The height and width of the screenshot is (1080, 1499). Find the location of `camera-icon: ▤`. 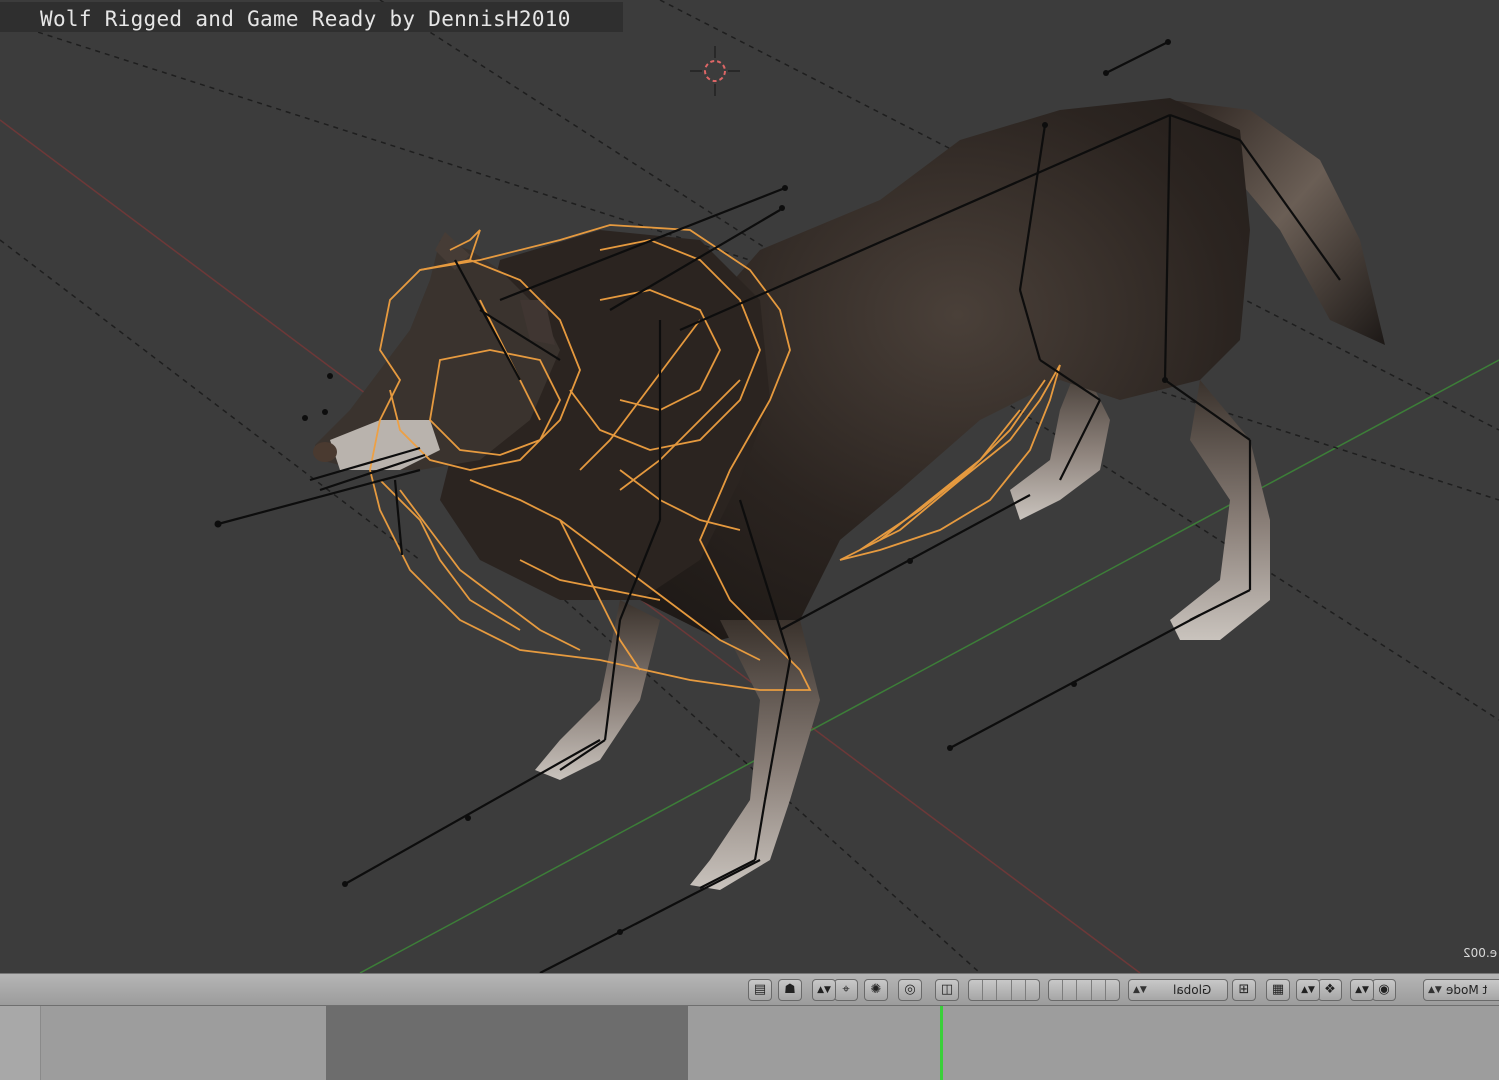

camera-icon: ▤ is located at coordinates (760, 990).